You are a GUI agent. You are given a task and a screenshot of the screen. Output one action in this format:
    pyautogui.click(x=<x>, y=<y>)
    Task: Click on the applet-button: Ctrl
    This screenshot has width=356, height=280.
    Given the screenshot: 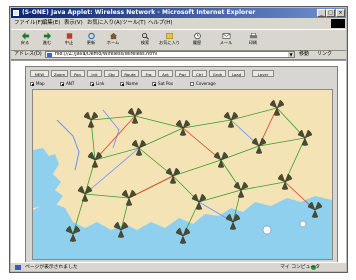 What is the action you would take?
    pyautogui.click(x=199, y=73)
    